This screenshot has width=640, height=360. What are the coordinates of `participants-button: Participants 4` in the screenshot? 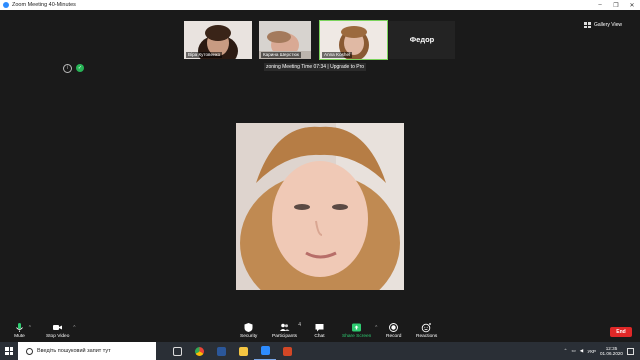 It's located at (286, 330).